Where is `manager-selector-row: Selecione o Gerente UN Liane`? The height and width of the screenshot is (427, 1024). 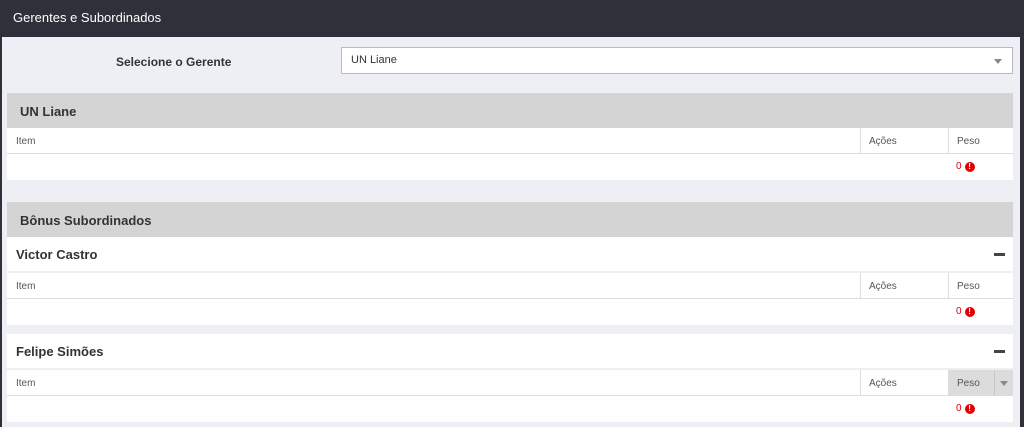 manager-selector-row: Selecione o Gerente UN Liane is located at coordinates (511, 62).